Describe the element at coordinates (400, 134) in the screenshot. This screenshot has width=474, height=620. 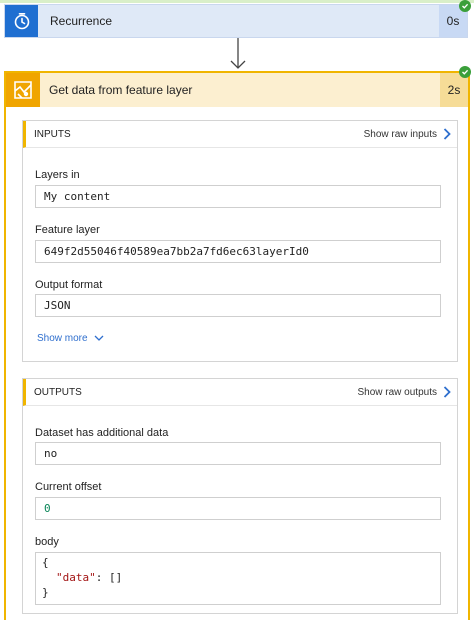
I see `show-raw-inputs-label: Show raw inputs` at that location.